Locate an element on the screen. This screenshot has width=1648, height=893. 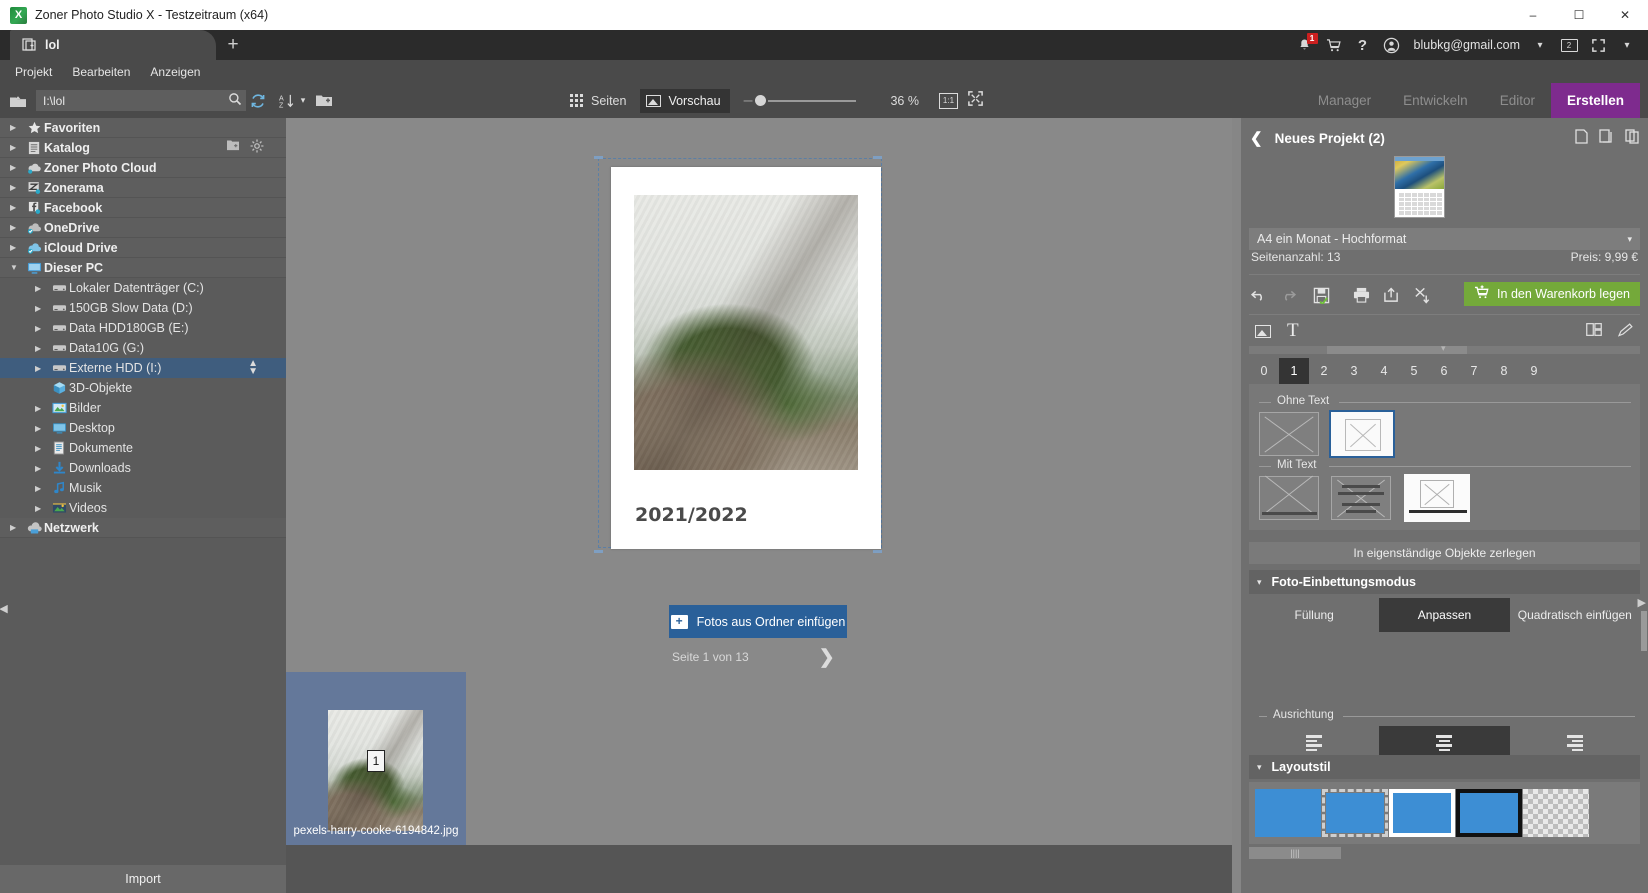
question-mark-icon: ? is located at coordinates (1363, 45).